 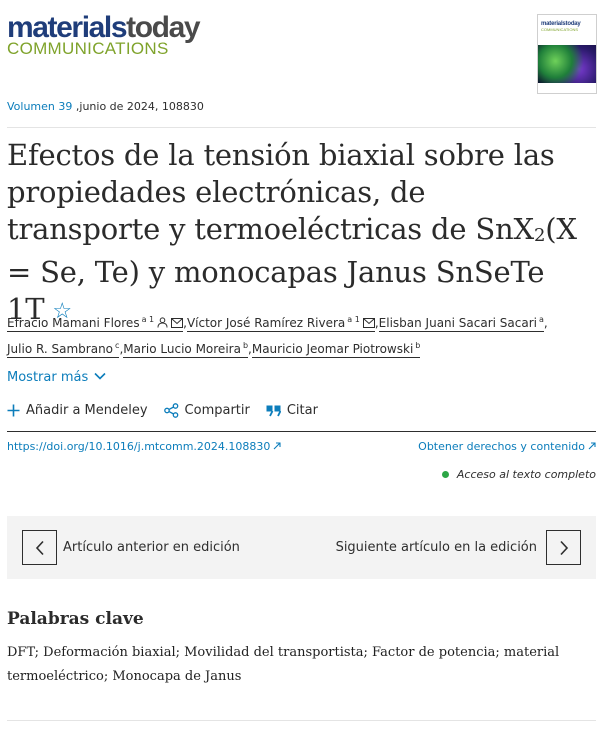 What do you see at coordinates (39, 106) in the screenshot?
I see `volume-link: Volumen 39` at bounding box center [39, 106].